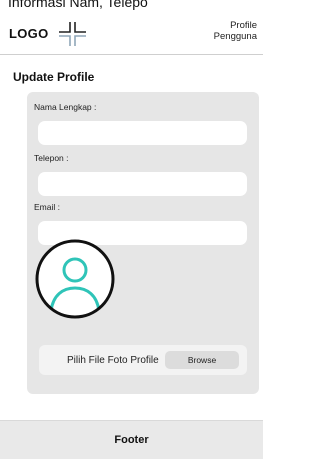 This screenshot has height=459, width=320. I want to click on page-footer: Footer, so click(131, 439).